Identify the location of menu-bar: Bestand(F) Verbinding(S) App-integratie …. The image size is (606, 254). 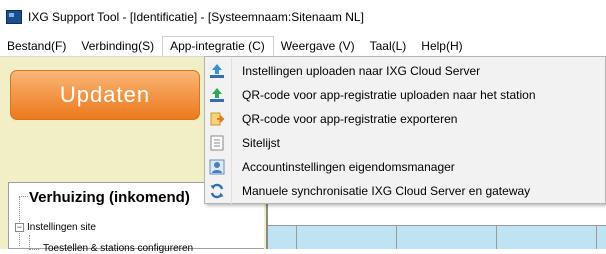
(303, 46).